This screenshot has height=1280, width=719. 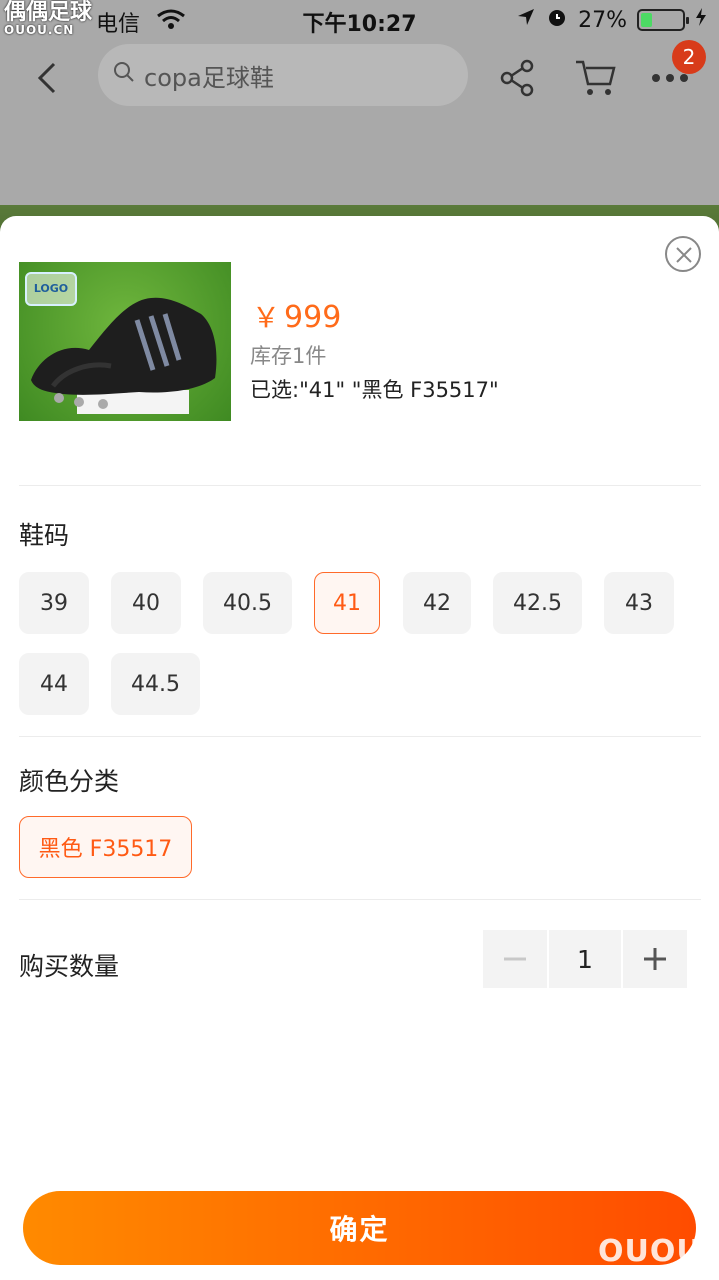 What do you see at coordinates (557, 20) in the screenshot?
I see `alarm-icon` at bounding box center [557, 20].